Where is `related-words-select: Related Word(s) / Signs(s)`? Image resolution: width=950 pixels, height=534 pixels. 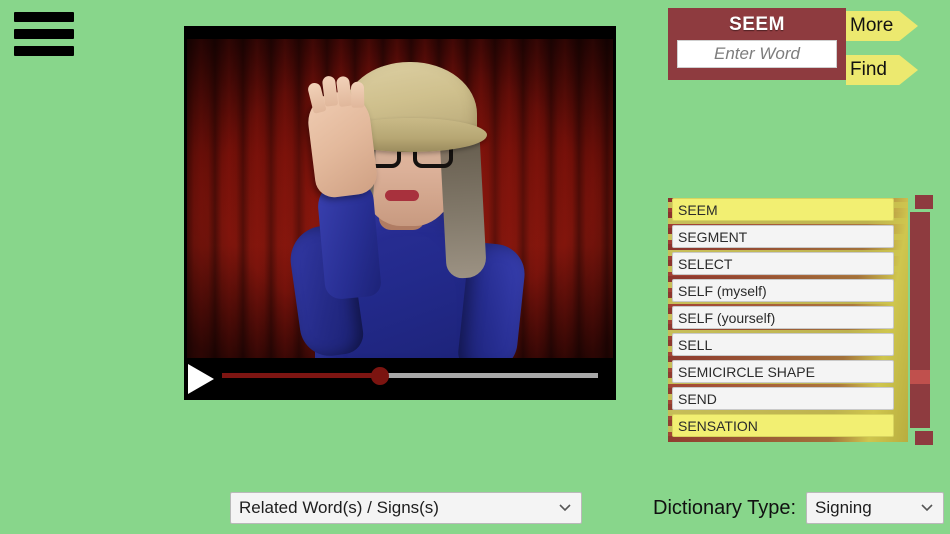 related-words-select: Related Word(s) / Signs(s) is located at coordinates (406, 508).